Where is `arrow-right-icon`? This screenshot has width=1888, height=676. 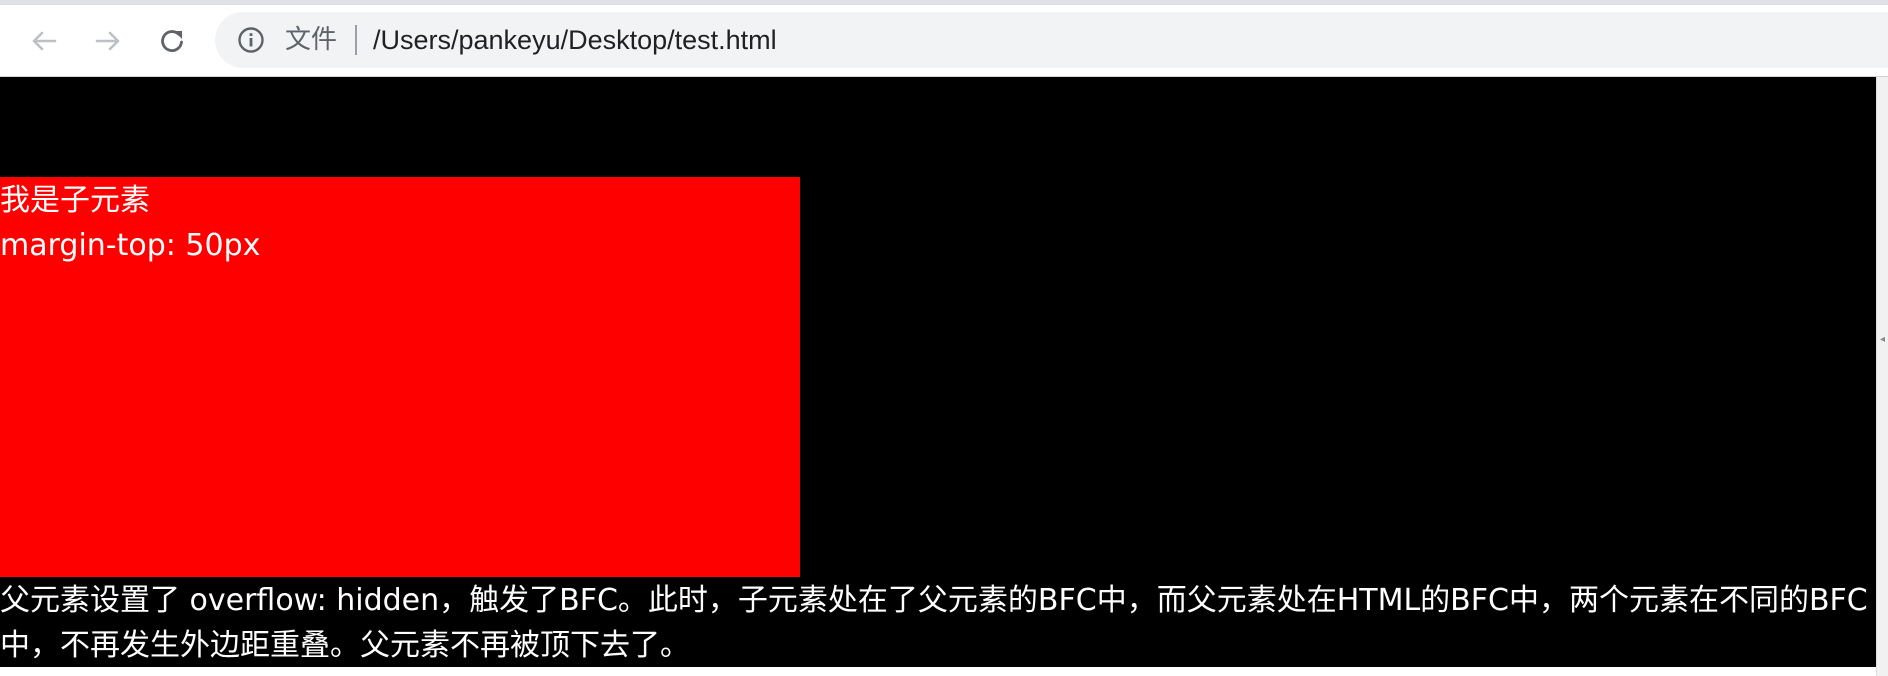 arrow-right-icon is located at coordinates (108, 41).